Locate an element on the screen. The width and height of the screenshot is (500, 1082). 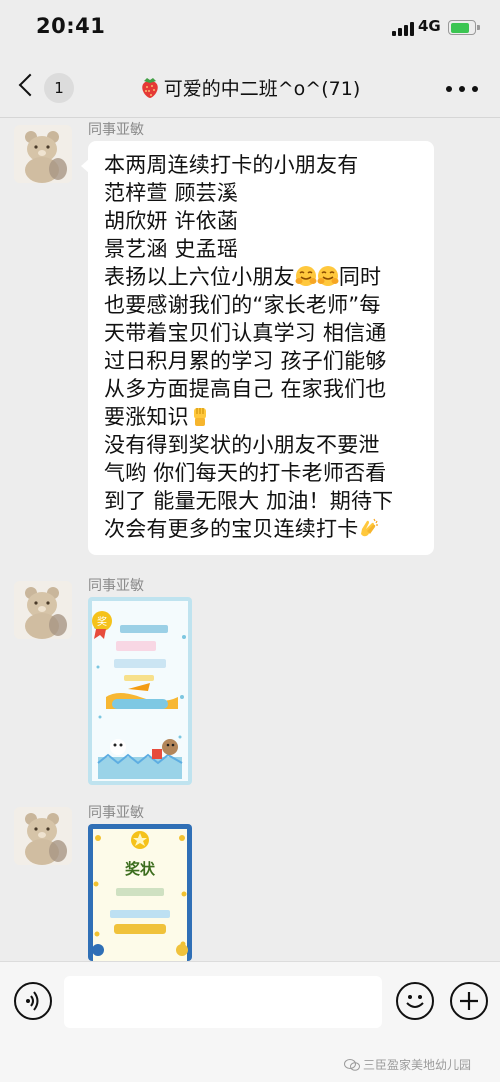
battery-level is located at coordinates (459, 27).